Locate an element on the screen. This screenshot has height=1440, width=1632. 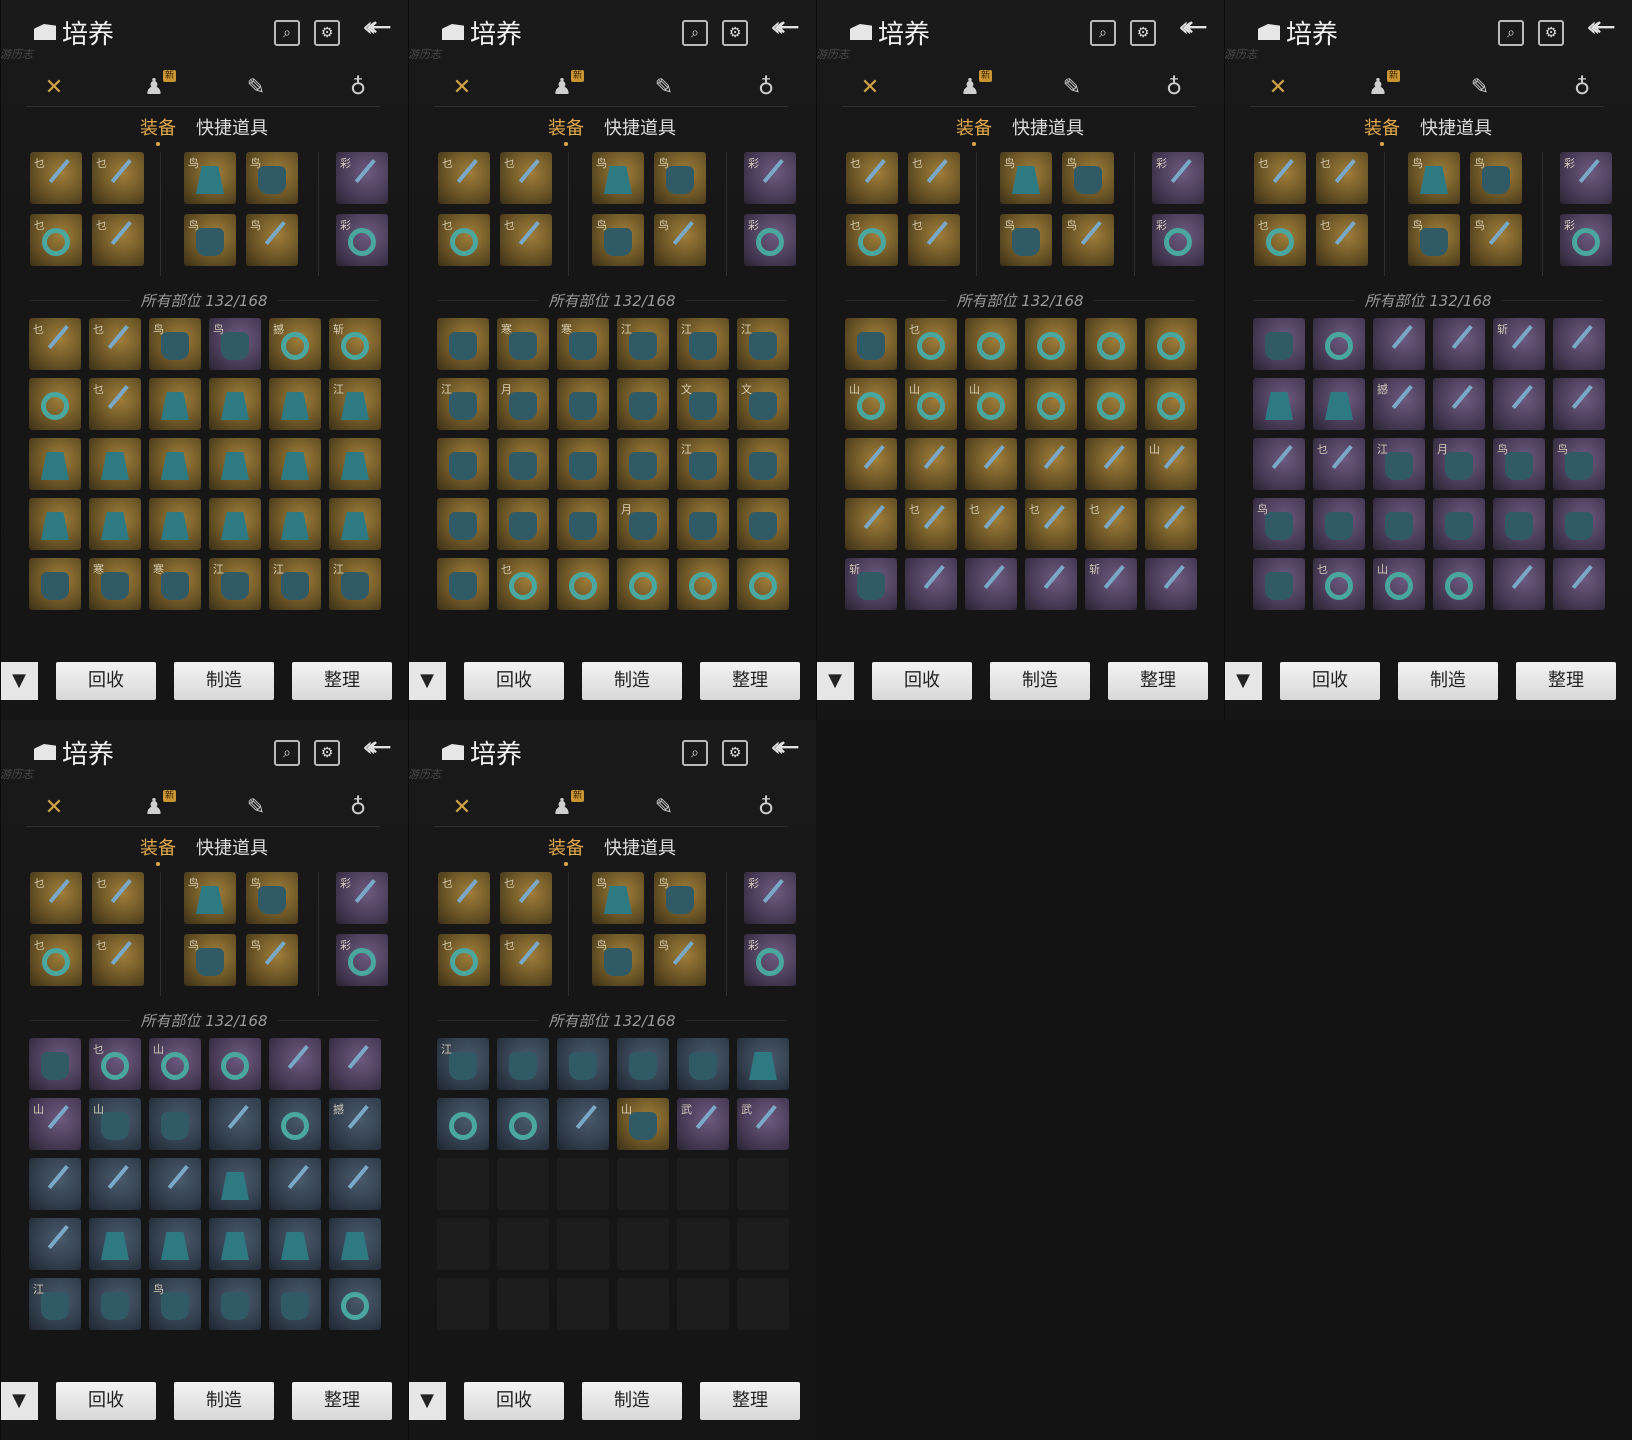
inventory-item: 月 is located at coordinates (523, 404).